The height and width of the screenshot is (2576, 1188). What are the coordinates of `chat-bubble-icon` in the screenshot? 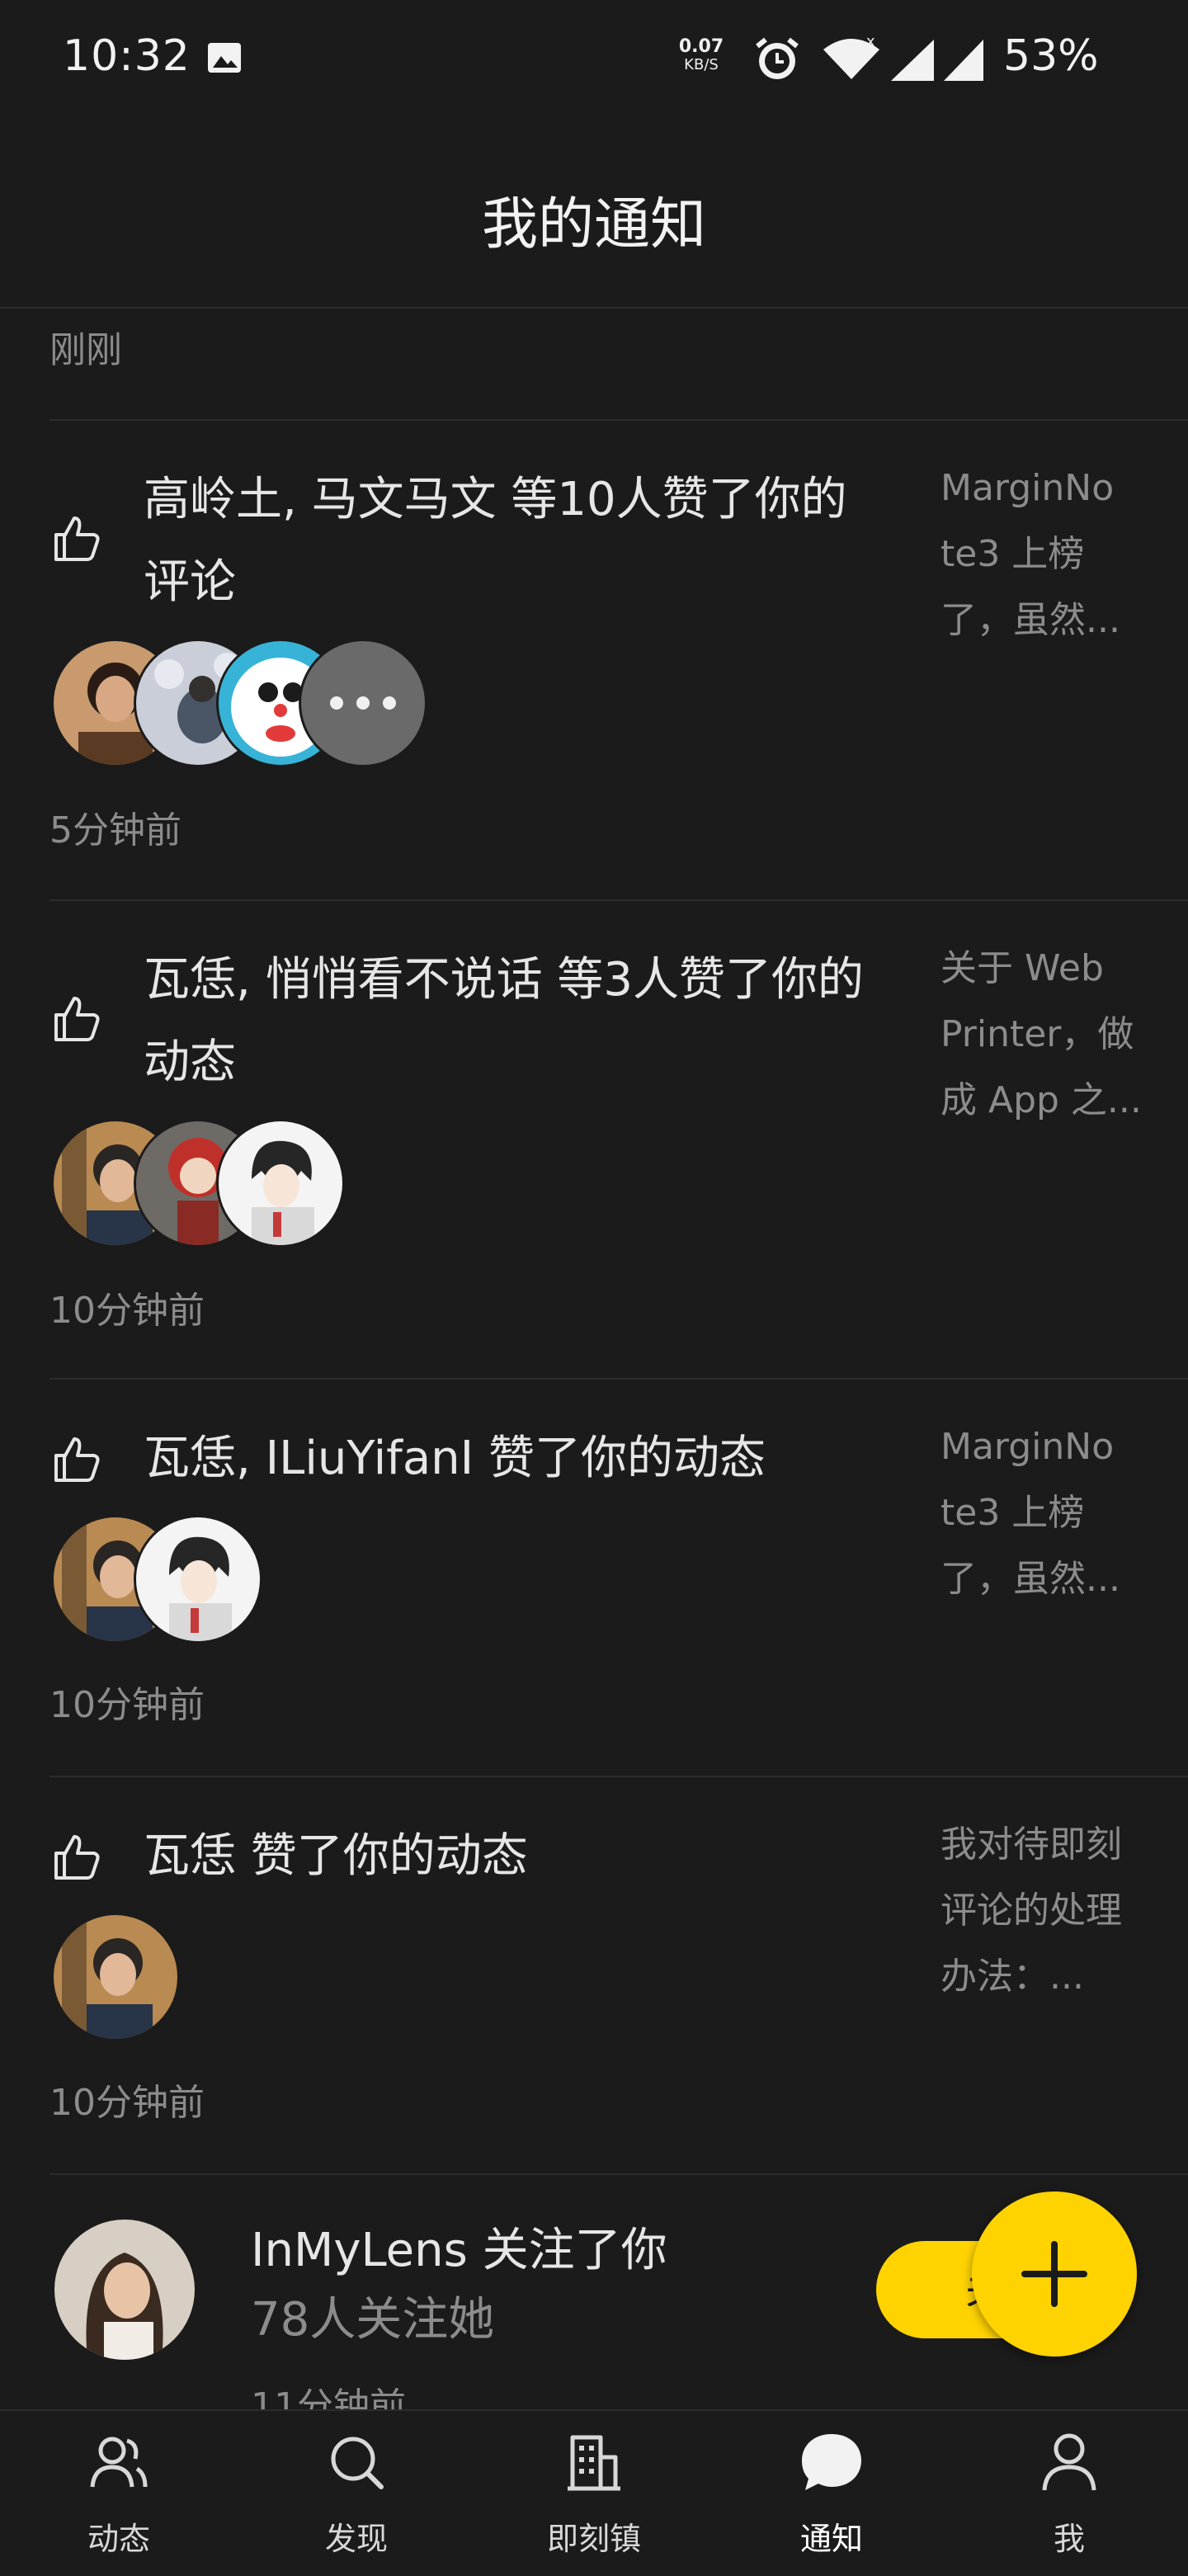 It's located at (831, 2462).